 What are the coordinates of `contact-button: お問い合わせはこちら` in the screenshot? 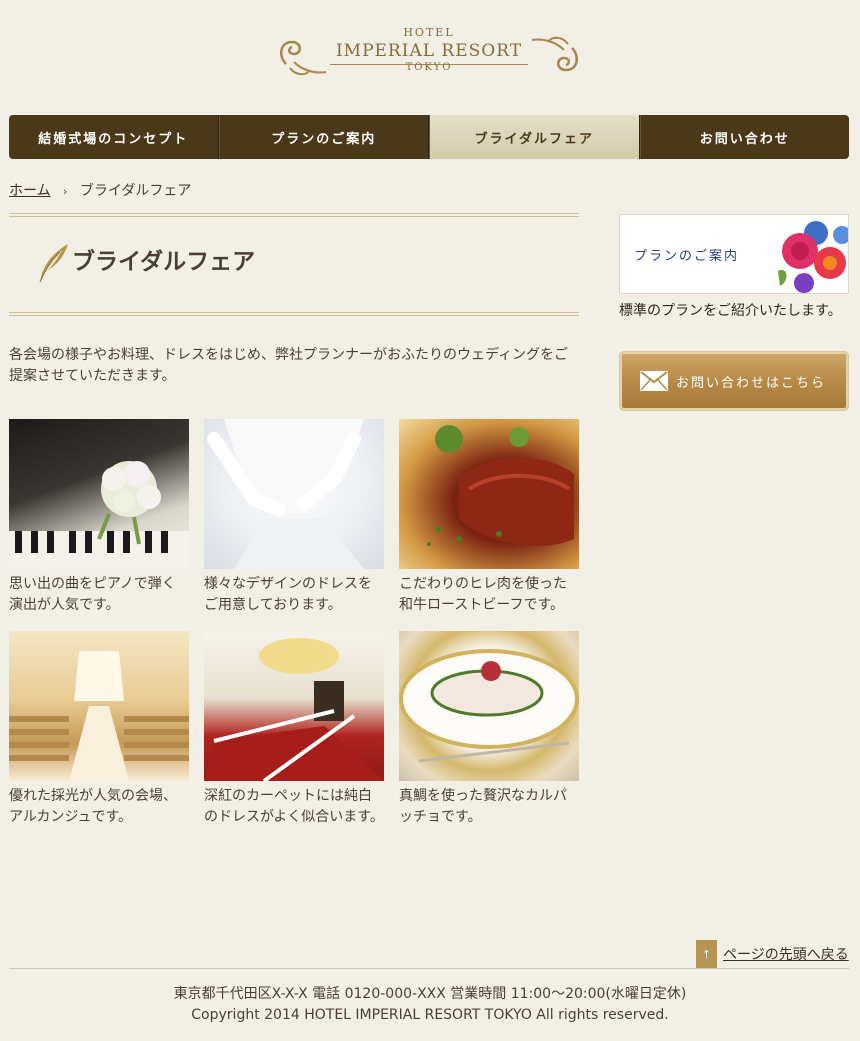 It's located at (734, 381).